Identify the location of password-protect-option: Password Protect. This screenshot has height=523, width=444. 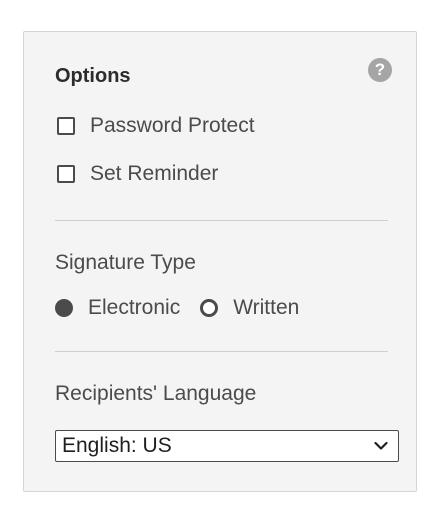
(156, 126).